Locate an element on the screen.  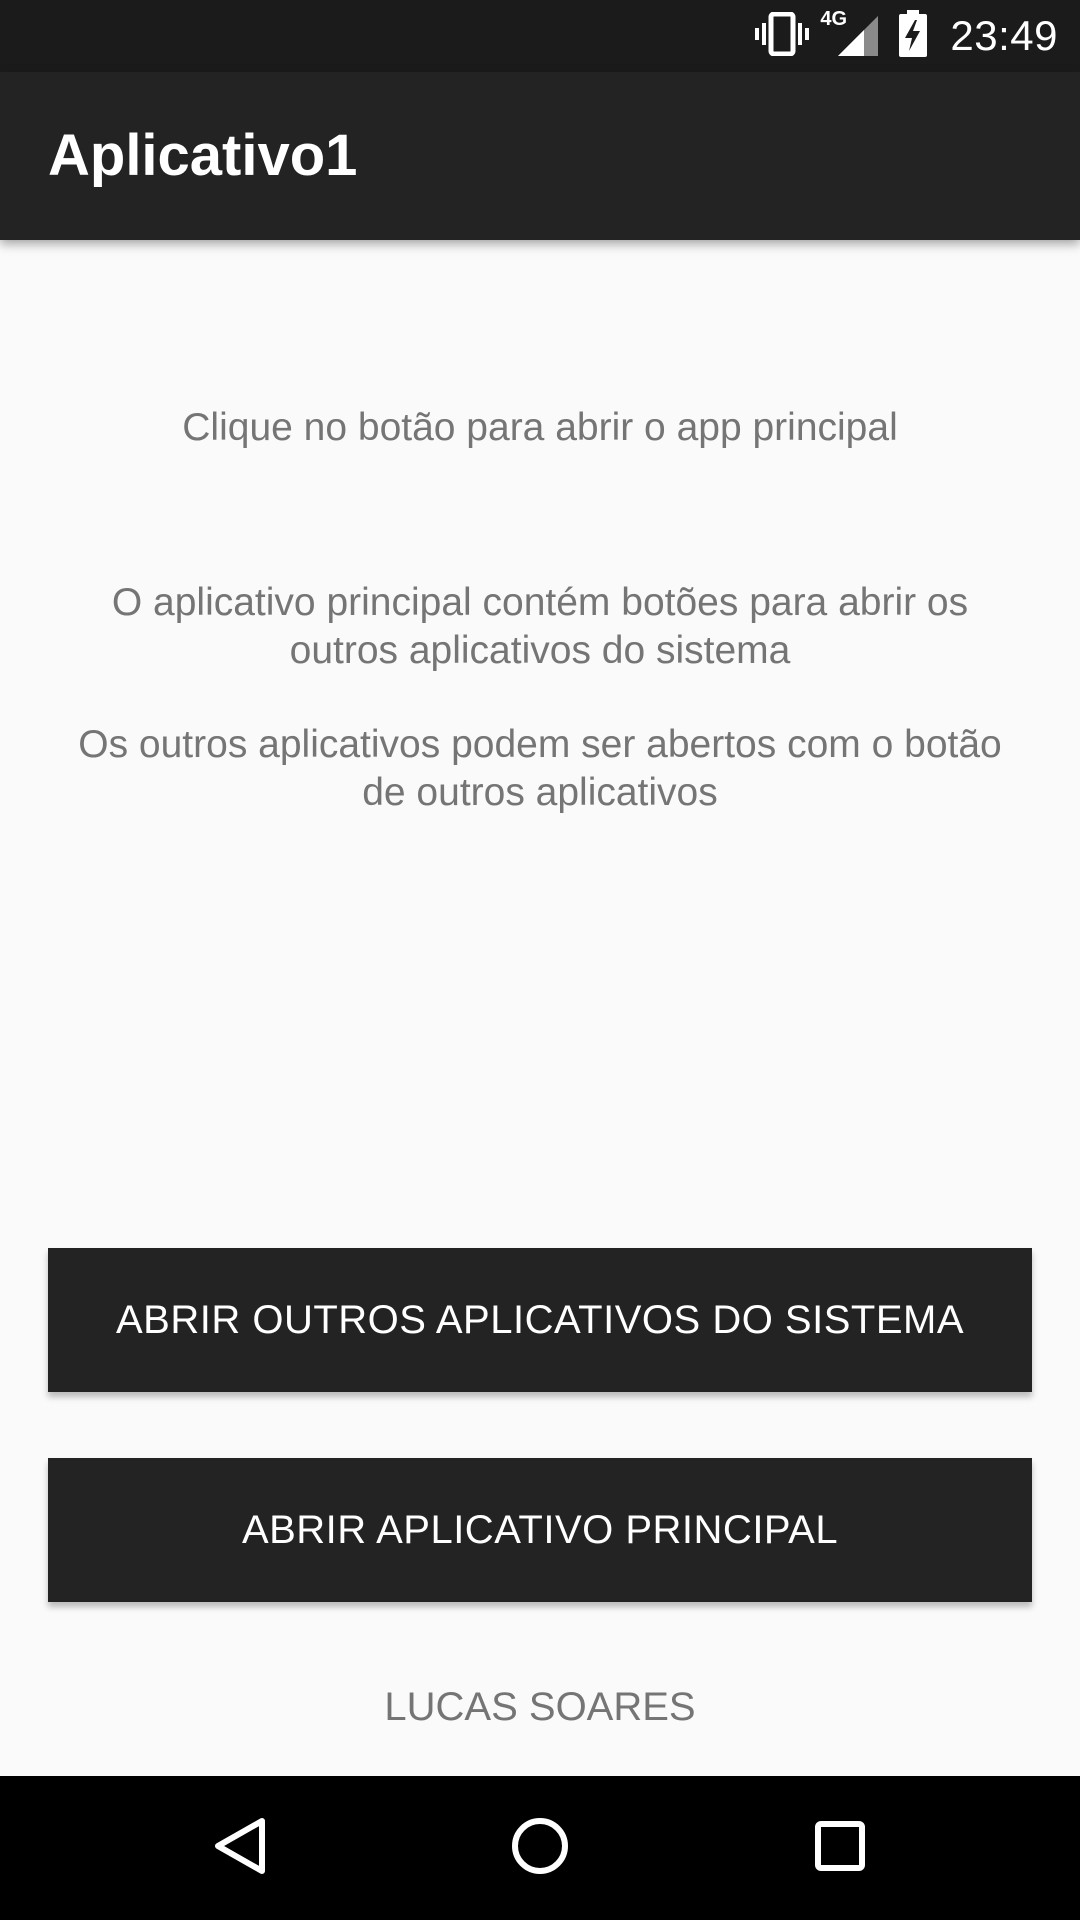
status-bar: 4G 23:49 is located at coordinates (540, 36).